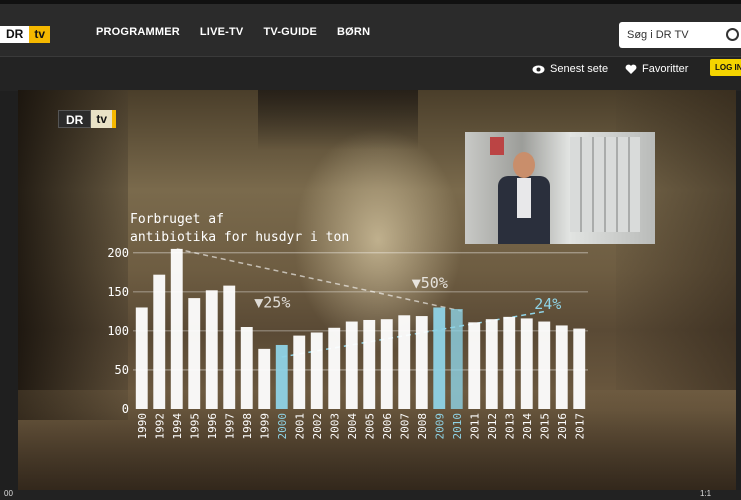 The width and height of the screenshot is (741, 500). I want to click on eye-icon, so click(538, 69).